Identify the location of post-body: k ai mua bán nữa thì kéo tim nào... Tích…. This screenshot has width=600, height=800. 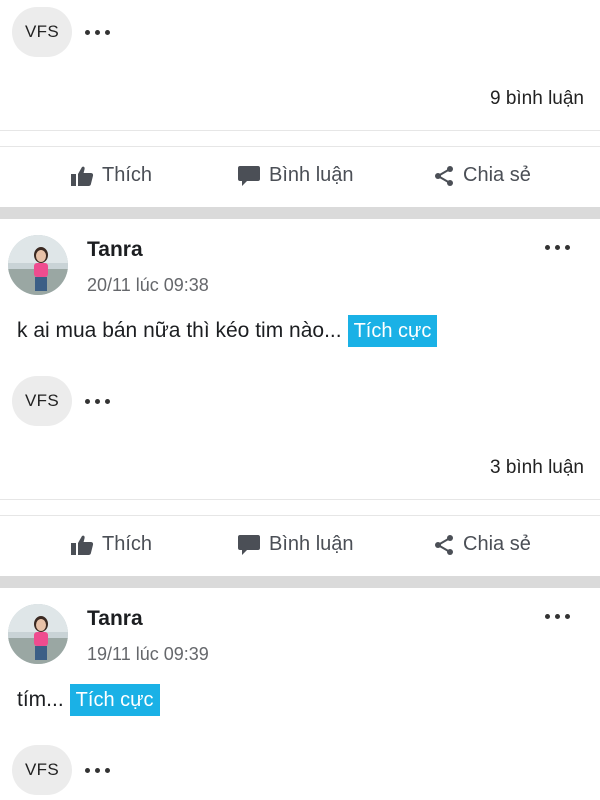
(227, 331).